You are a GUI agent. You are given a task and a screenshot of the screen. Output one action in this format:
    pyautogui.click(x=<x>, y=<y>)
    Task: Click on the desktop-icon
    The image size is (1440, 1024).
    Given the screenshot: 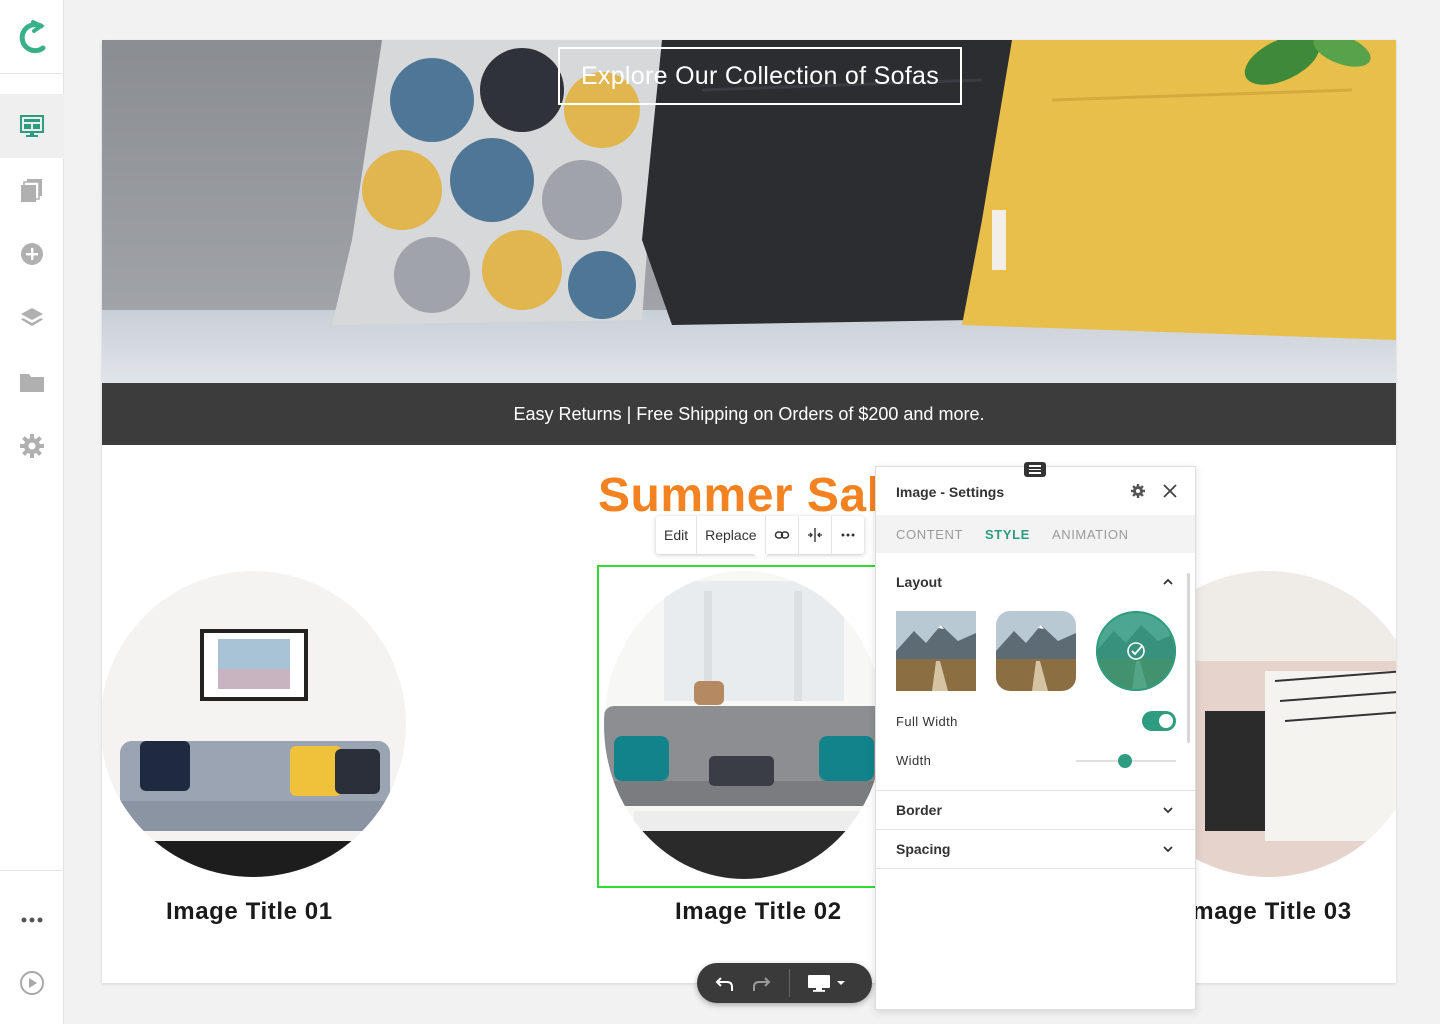 What is the action you would take?
    pyautogui.click(x=819, y=983)
    